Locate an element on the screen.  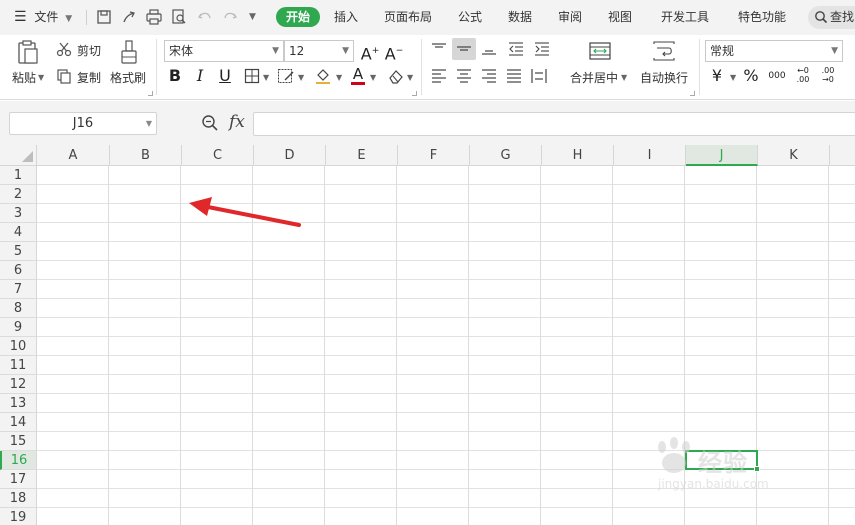
column-header-d: D is located at coordinates (290, 155).